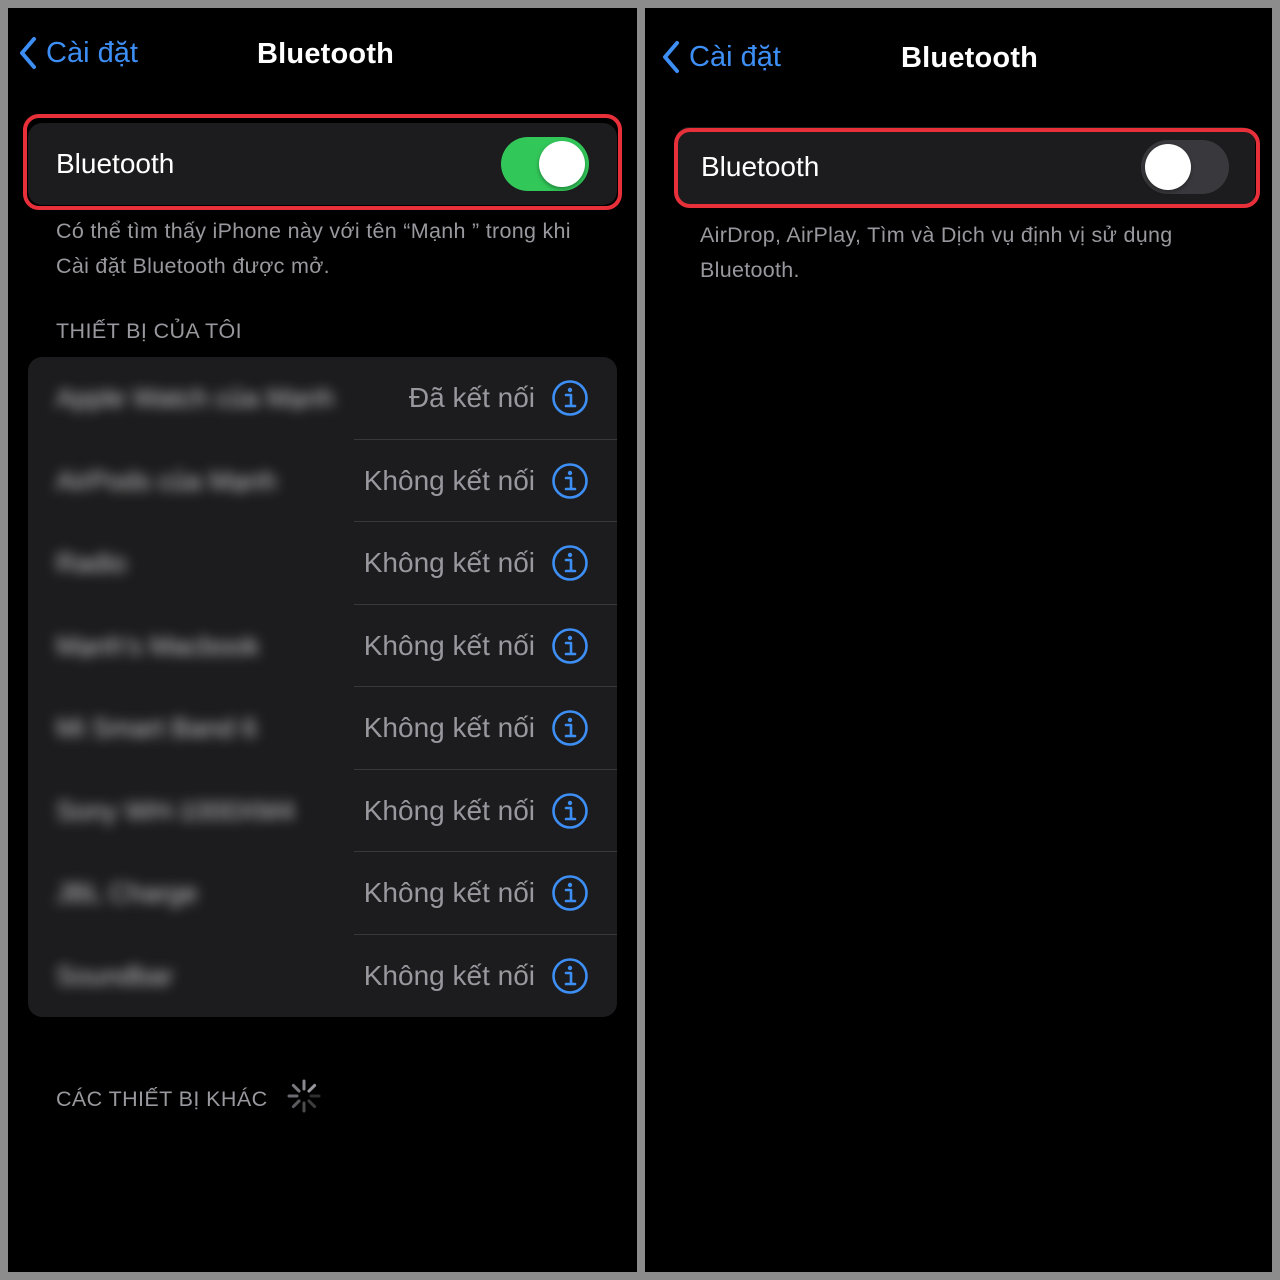 The width and height of the screenshot is (1280, 1280). I want to click on device-row: JBL Charge Không kết nối, so click(322, 893).